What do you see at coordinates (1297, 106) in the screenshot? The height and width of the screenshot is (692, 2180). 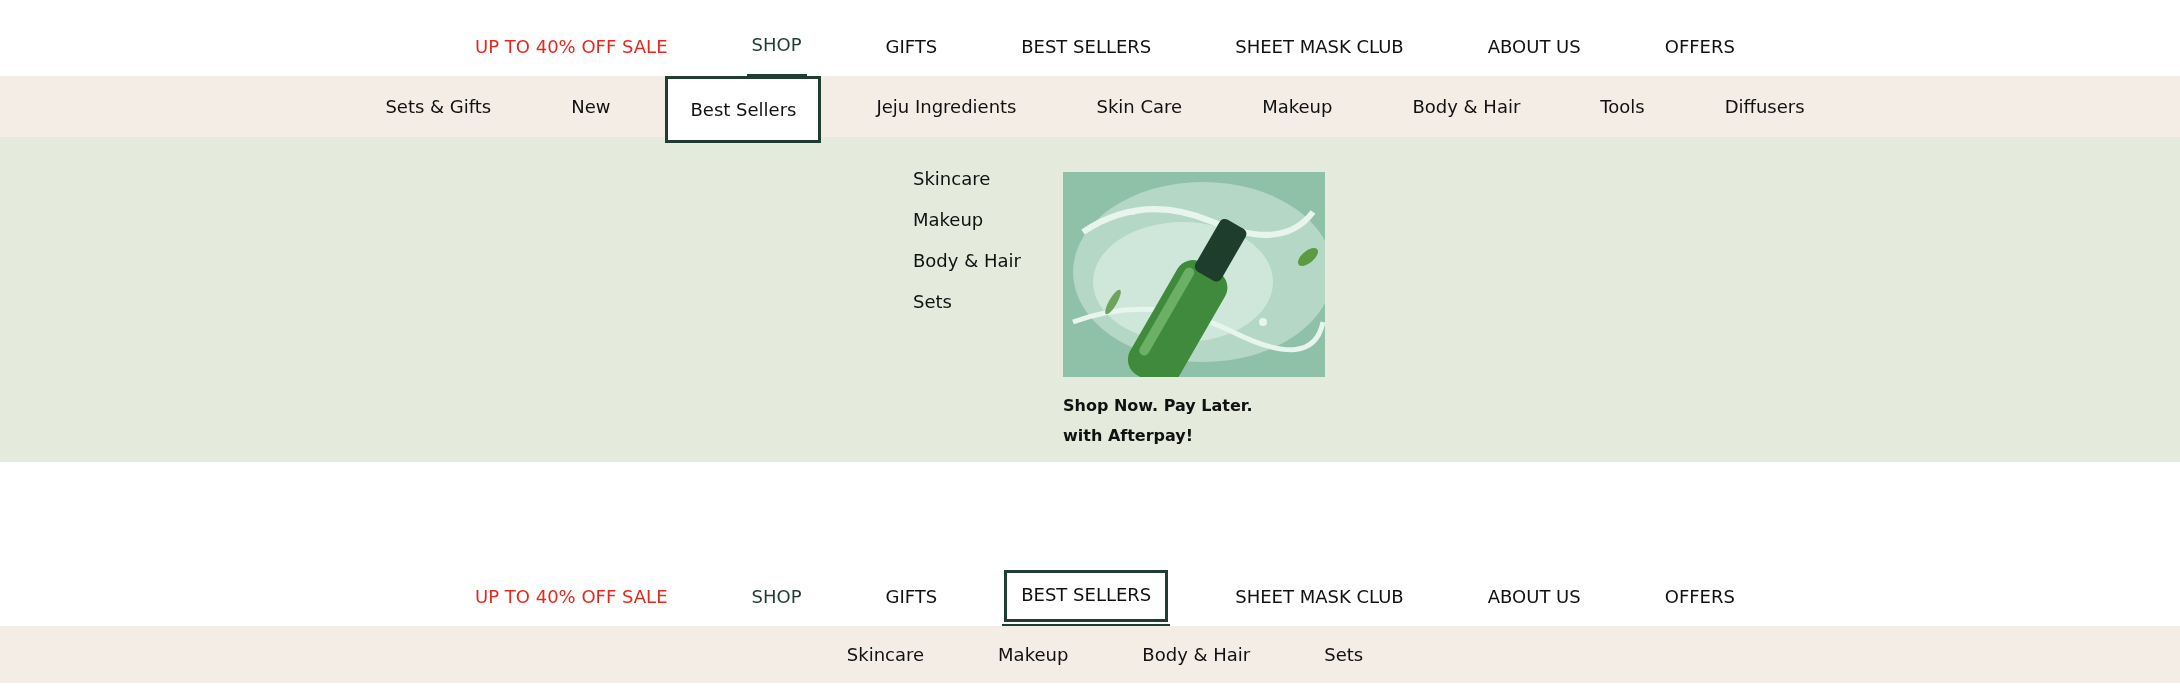 I see `category-link: Makeup` at bounding box center [1297, 106].